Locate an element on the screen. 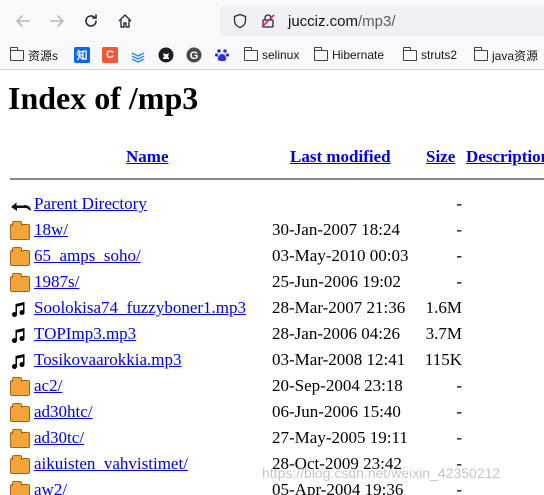 This screenshot has height=495, width=544. baidu-icon is located at coordinates (222, 55).